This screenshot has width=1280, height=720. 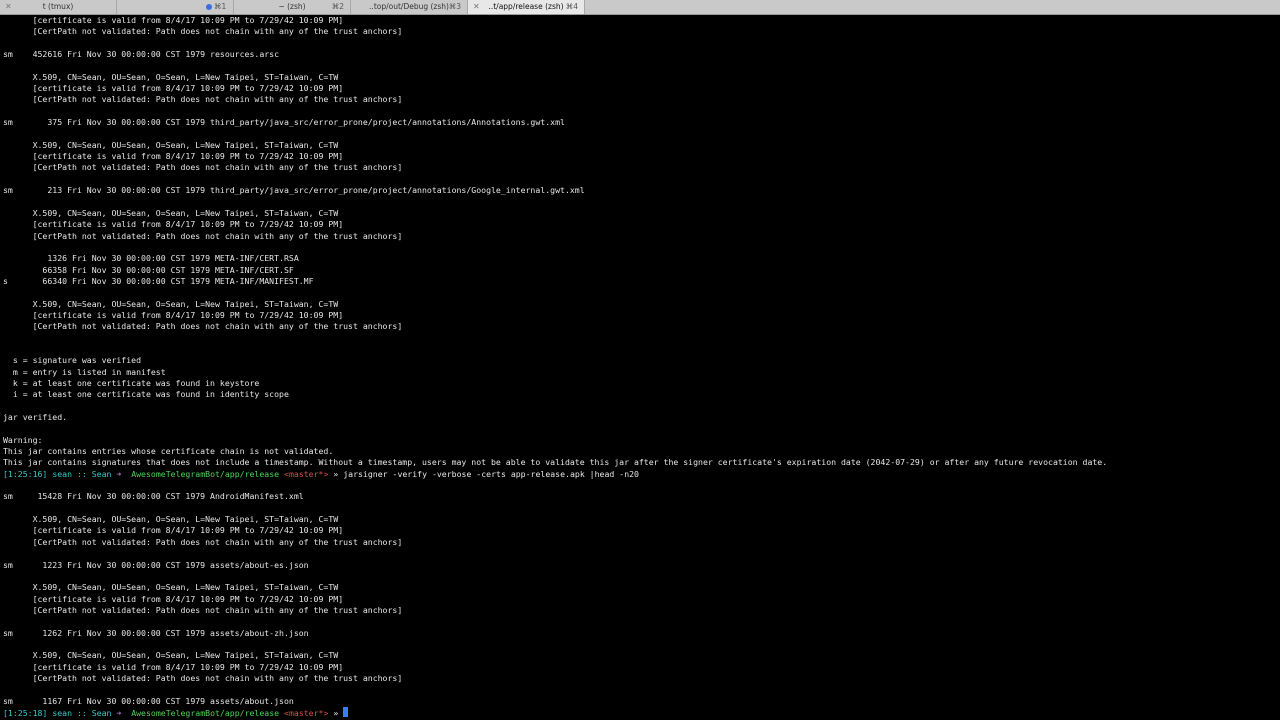 I want to click on tab-app-release: ✕ ..t/app/release (zsh) ⌘4, so click(x=526, y=7).